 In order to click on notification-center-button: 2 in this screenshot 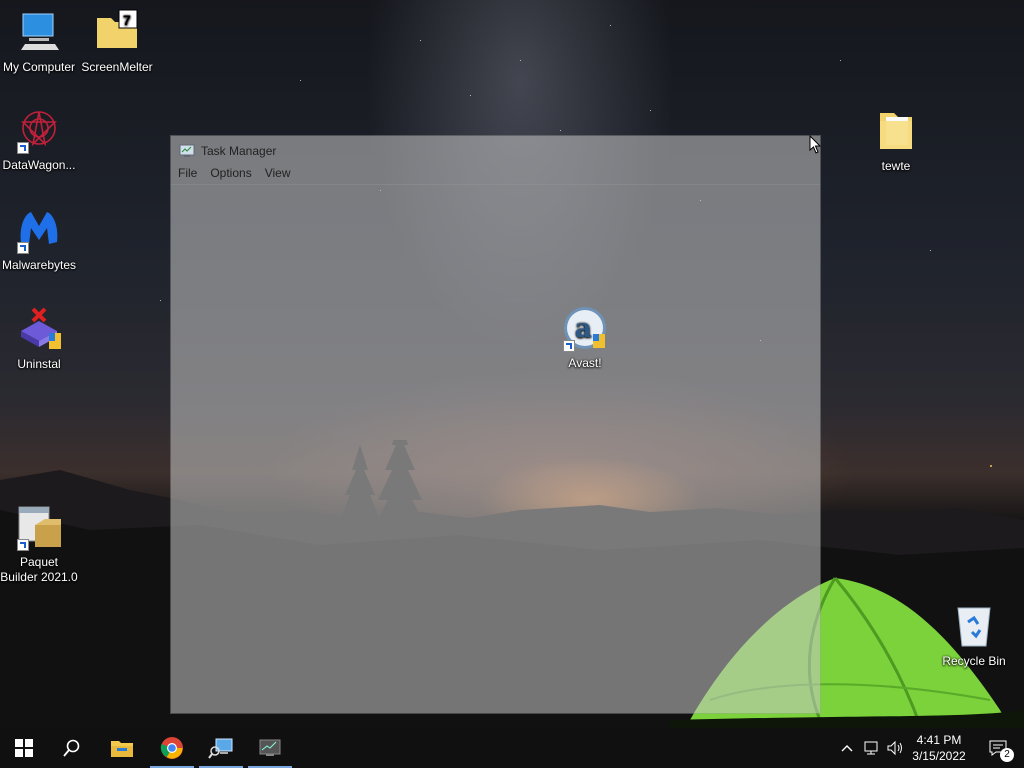, I will do `click(998, 748)`.